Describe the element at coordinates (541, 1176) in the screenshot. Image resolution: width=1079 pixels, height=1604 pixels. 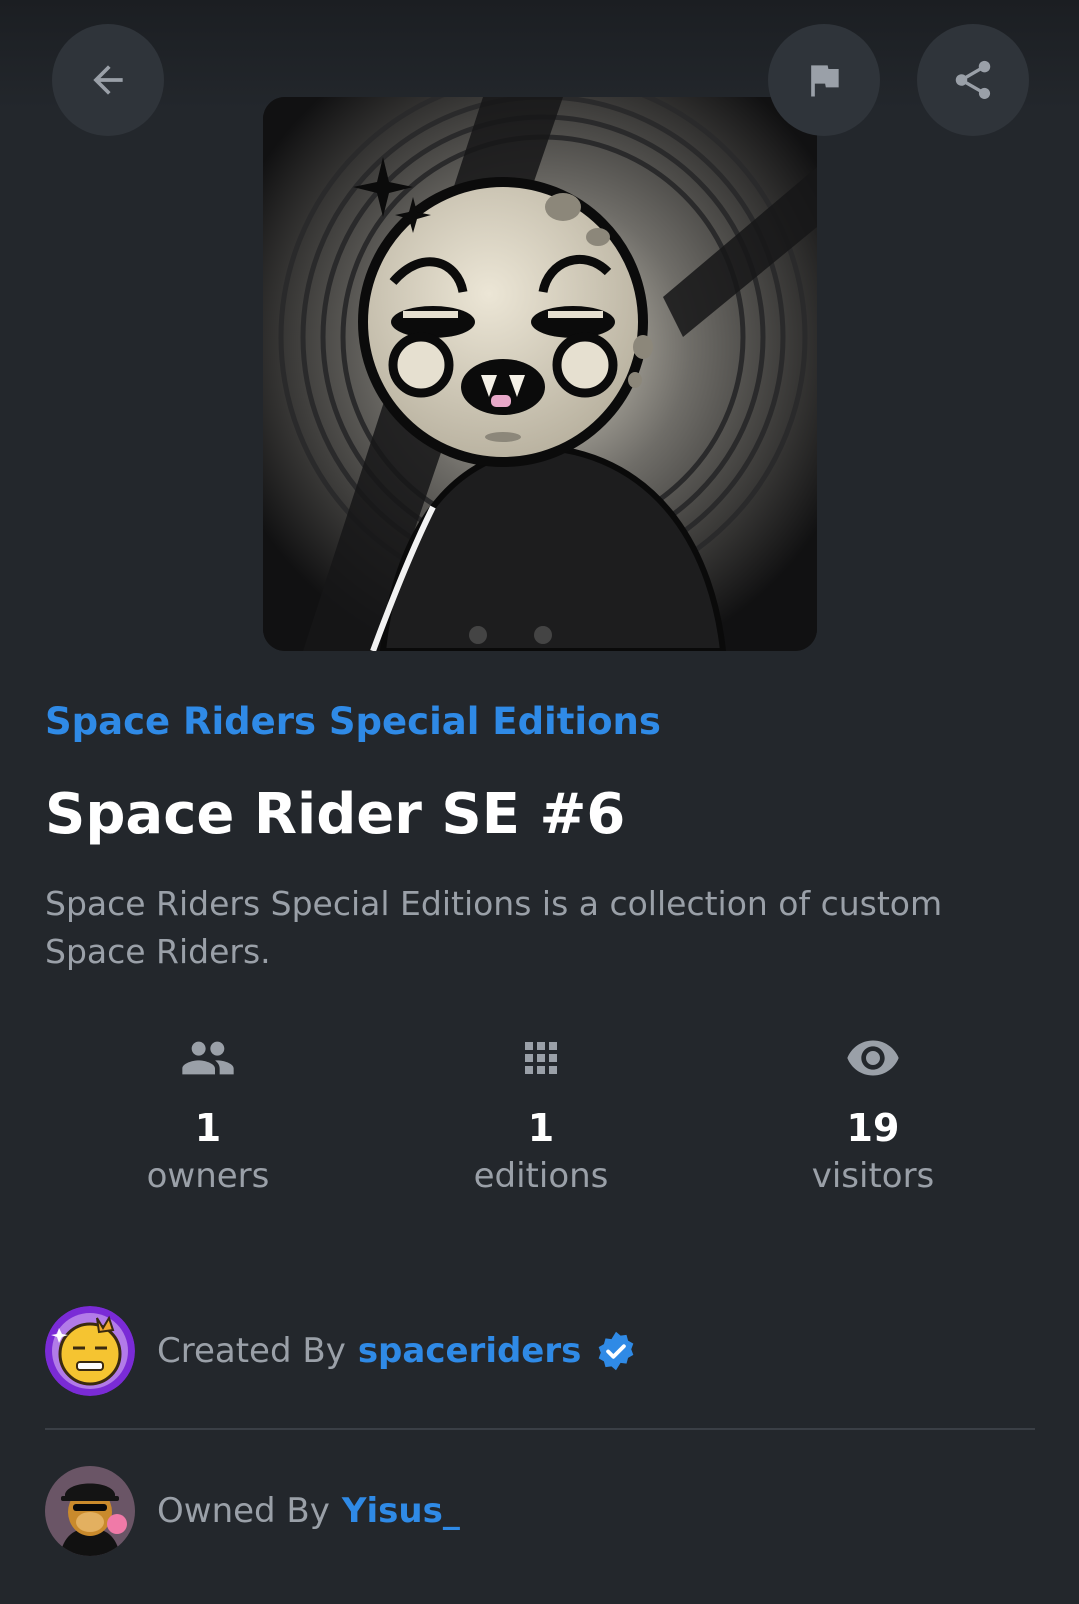
I see `editions-label: editions` at that location.